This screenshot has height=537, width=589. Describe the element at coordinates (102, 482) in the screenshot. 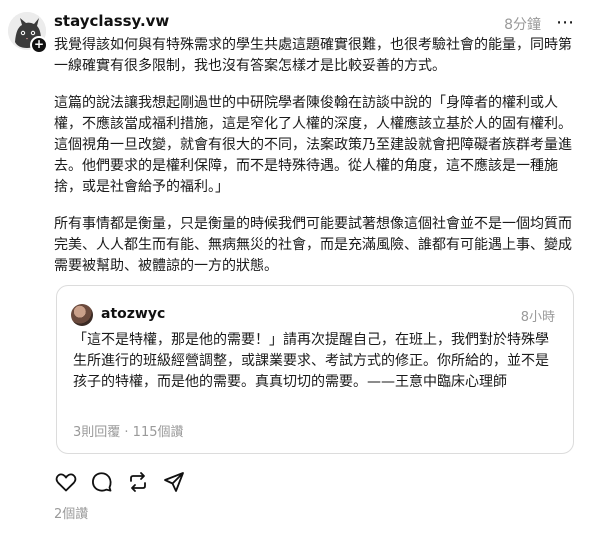

I see `comment-icon` at that location.